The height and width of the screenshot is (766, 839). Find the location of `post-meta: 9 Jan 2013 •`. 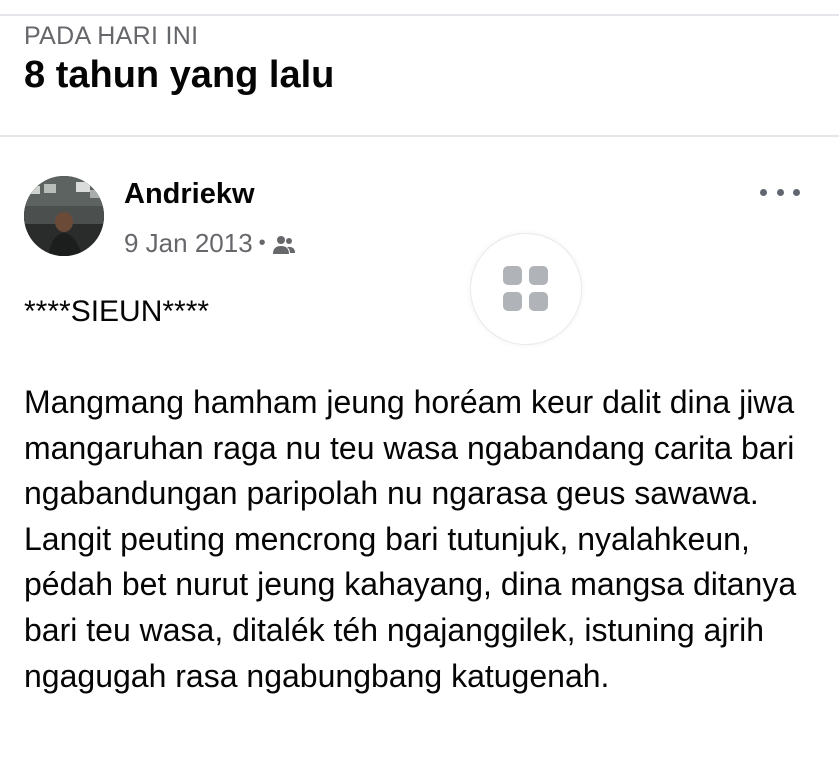

post-meta: 9 Jan 2013 • is located at coordinates (210, 243).